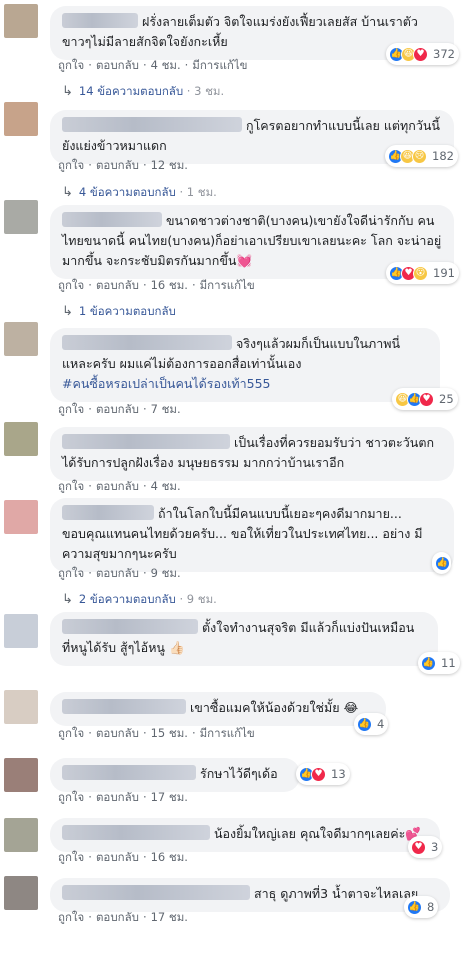 The width and height of the screenshot is (468, 958). I want to click on reaction-summary: 👍 ♥ 😮 191, so click(422, 273).